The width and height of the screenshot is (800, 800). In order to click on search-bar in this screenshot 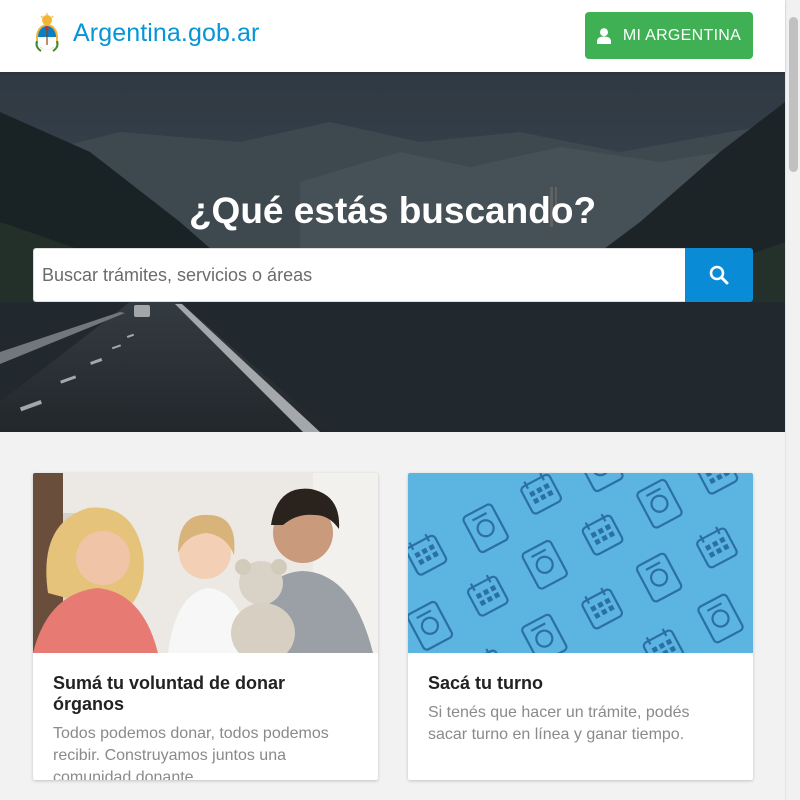, I will do `click(393, 275)`.